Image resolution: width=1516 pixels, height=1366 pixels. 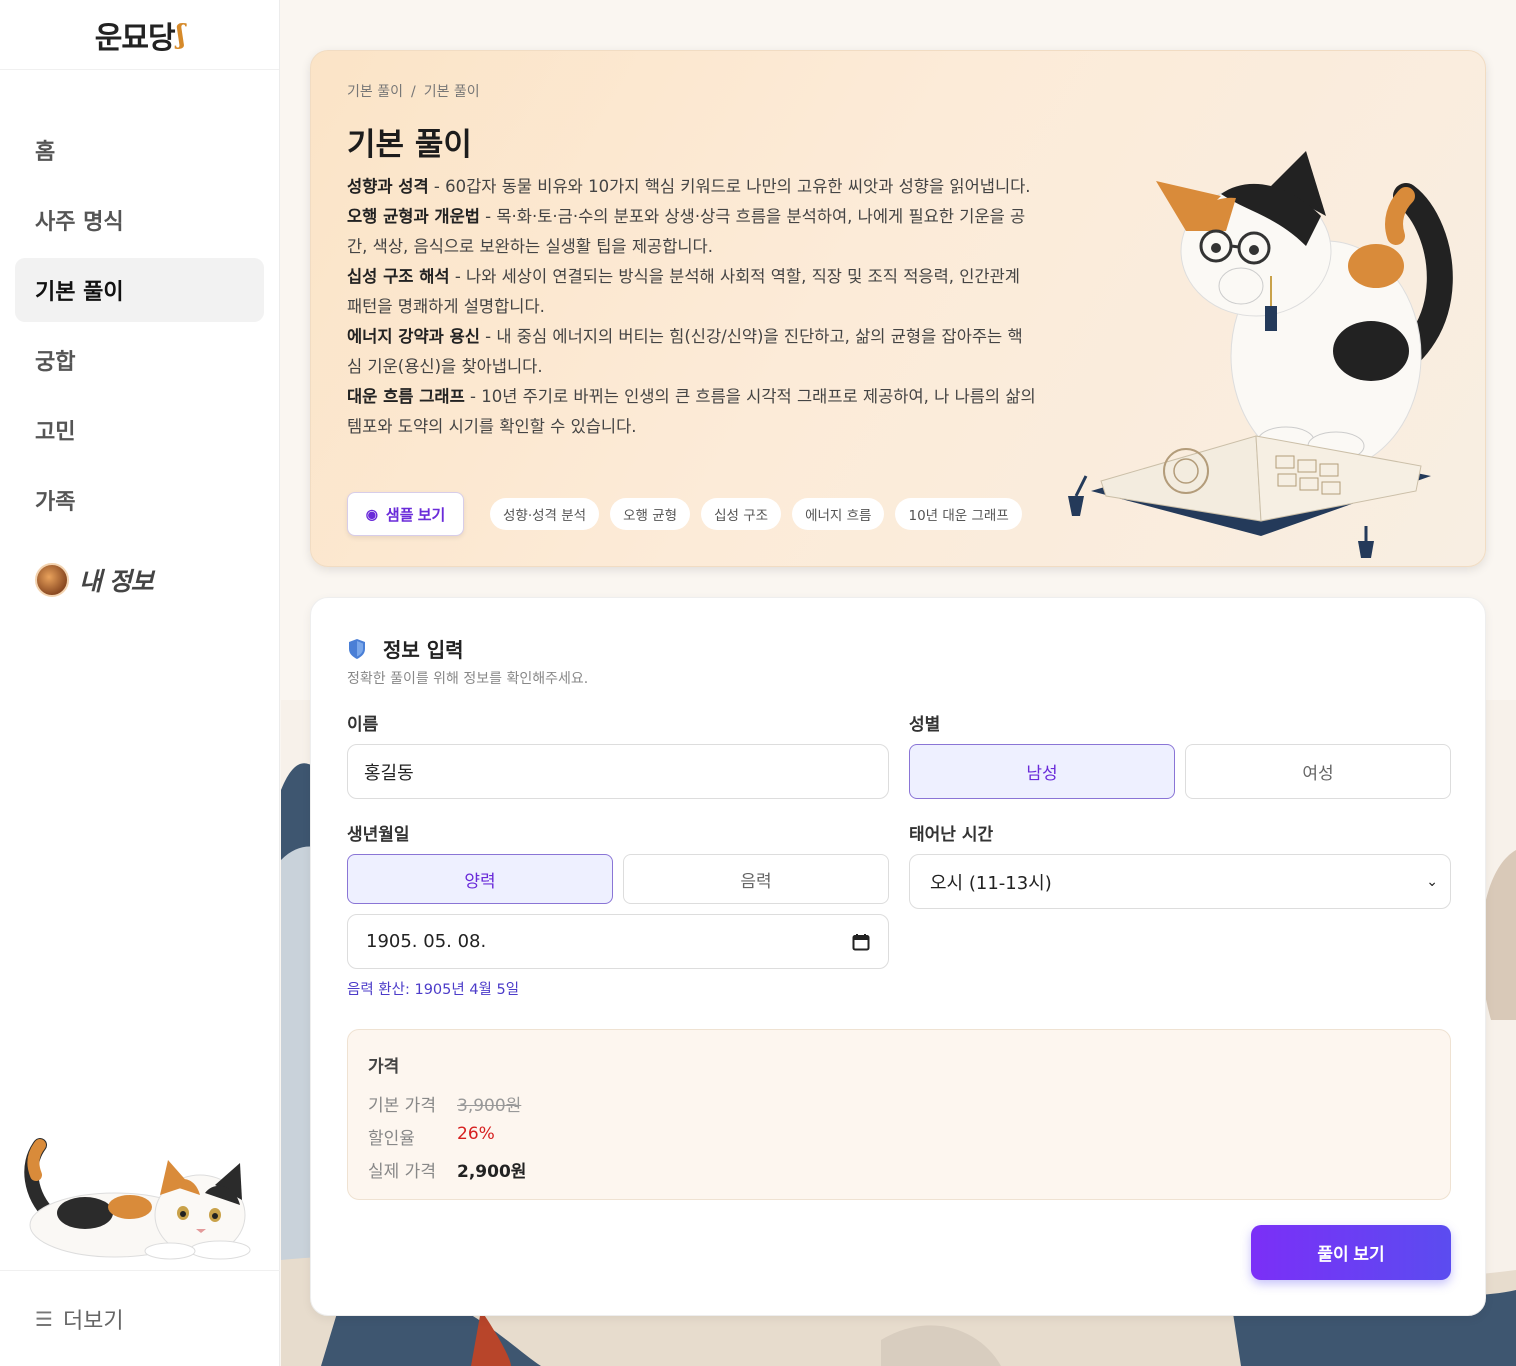 I want to click on feature-tag: 성향·성격 분석, so click(x=545, y=514).